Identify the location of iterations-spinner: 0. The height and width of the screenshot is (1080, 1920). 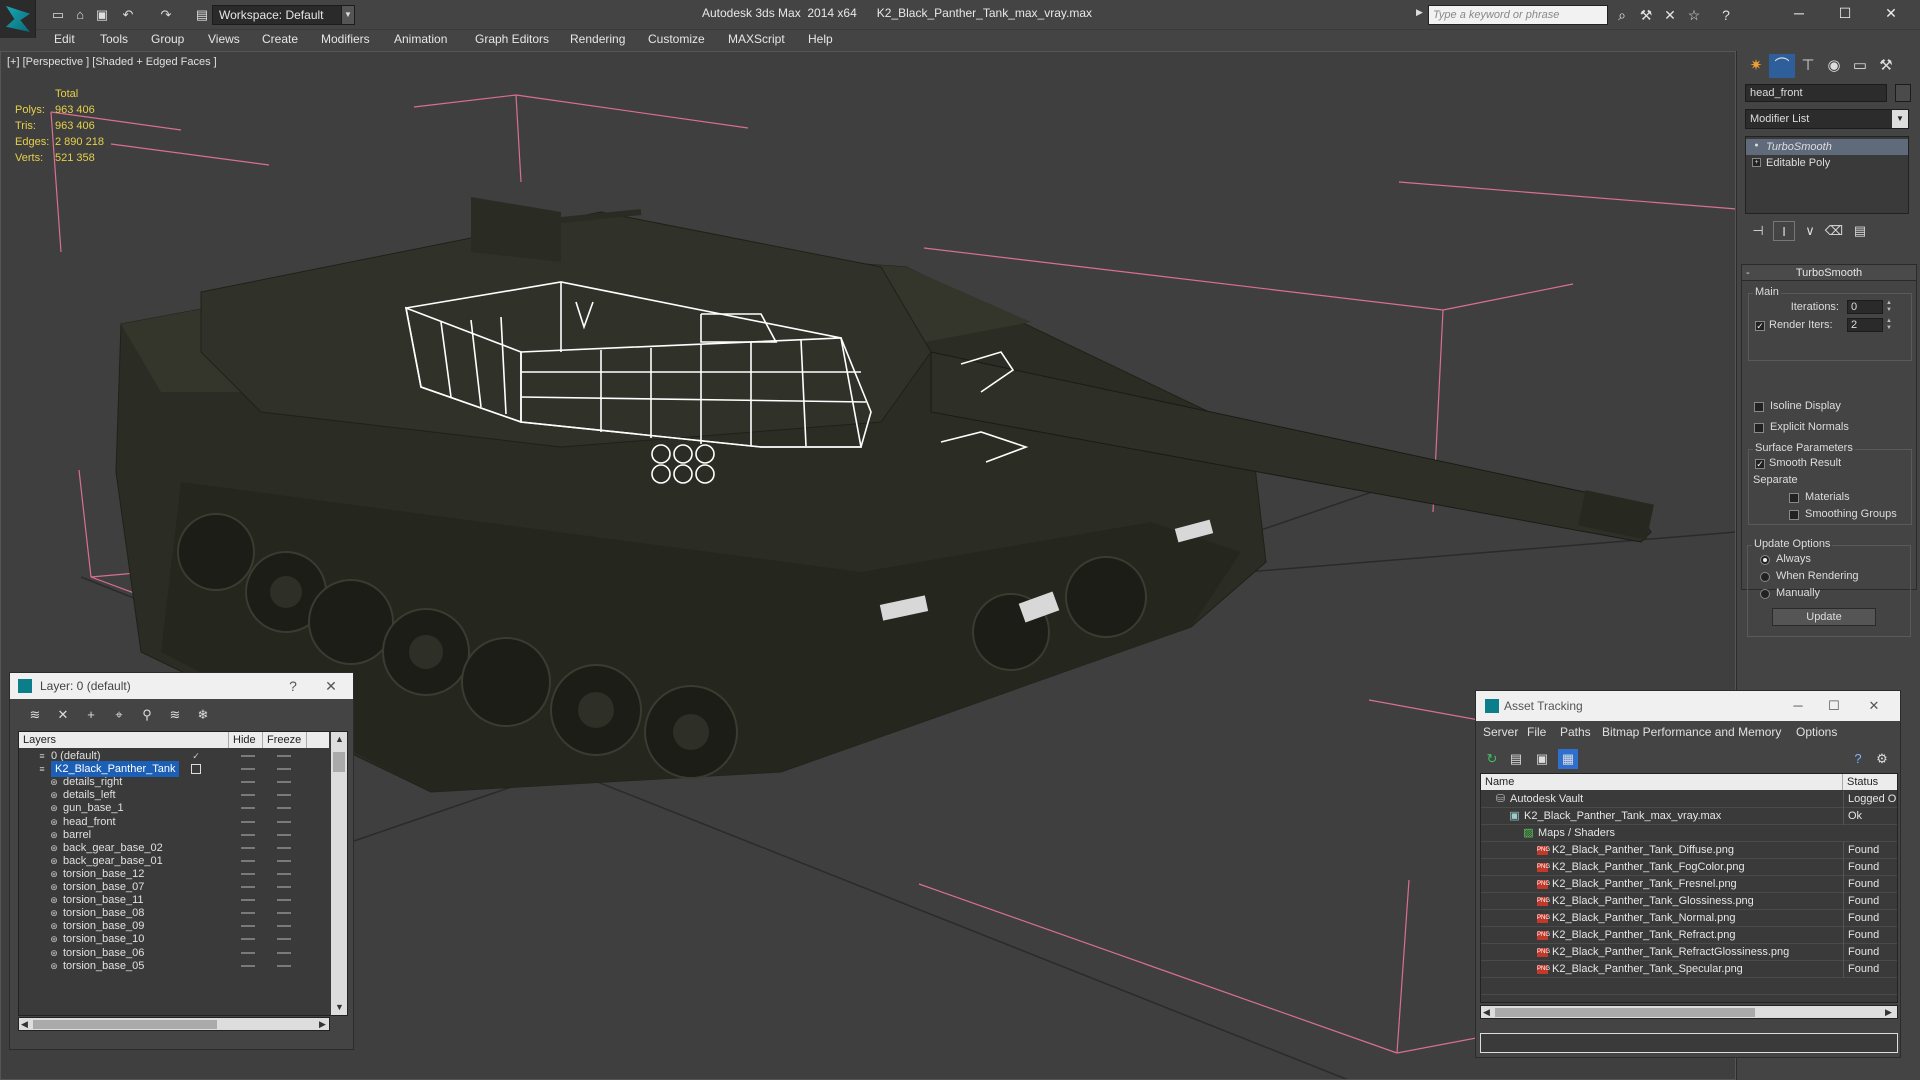
(1865, 307).